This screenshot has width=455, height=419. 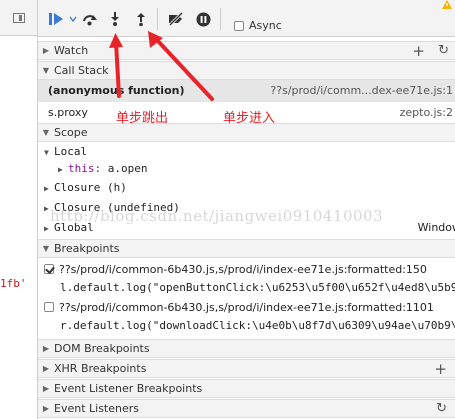 What do you see at coordinates (239, 26) in the screenshot?
I see `async-checkbox` at bounding box center [239, 26].